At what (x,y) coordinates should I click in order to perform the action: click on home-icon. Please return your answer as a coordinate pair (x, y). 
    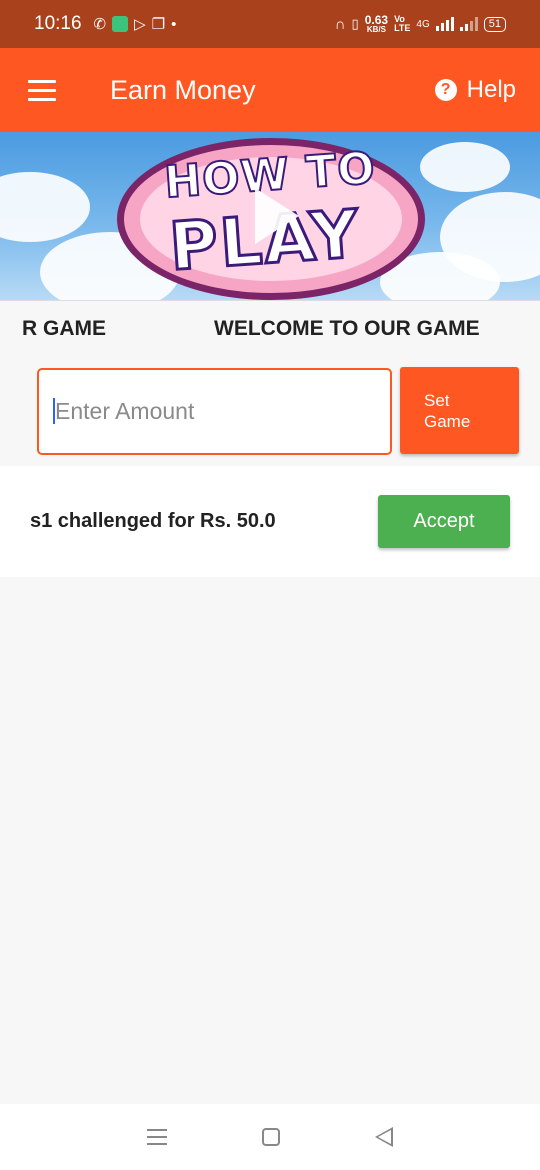
    Looking at the image, I should click on (270, 1137).